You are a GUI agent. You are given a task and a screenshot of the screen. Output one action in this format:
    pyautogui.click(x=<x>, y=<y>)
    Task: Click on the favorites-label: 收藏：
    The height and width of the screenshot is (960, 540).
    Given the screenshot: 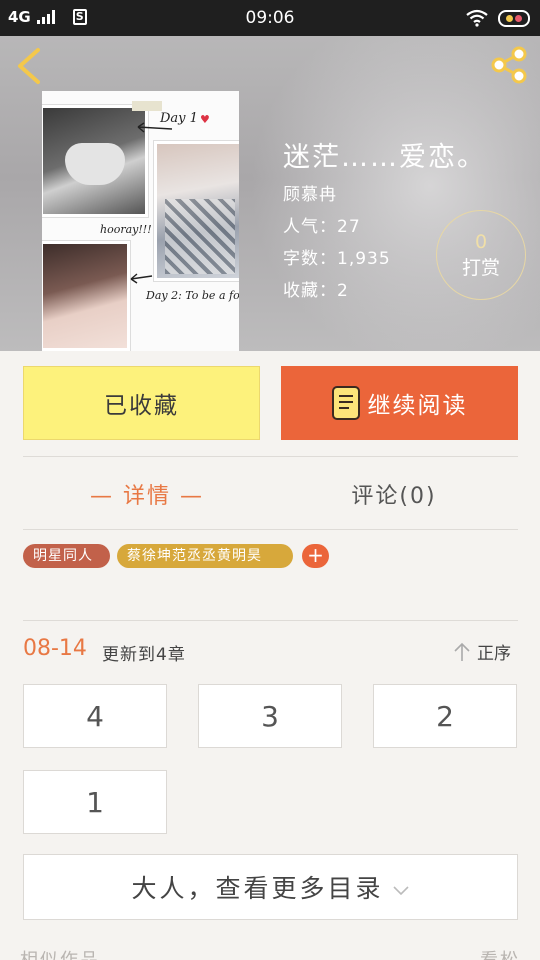 What is the action you would take?
    pyautogui.click(x=310, y=291)
    